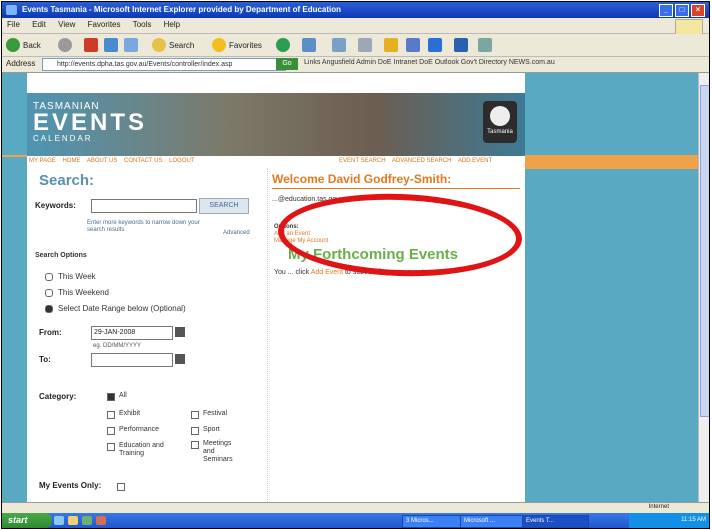  What do you see at coordinates (362, 161) in the screenshot?
I see `nav-event-search: EVENT SEARCH` at bounding box center [362, 161].